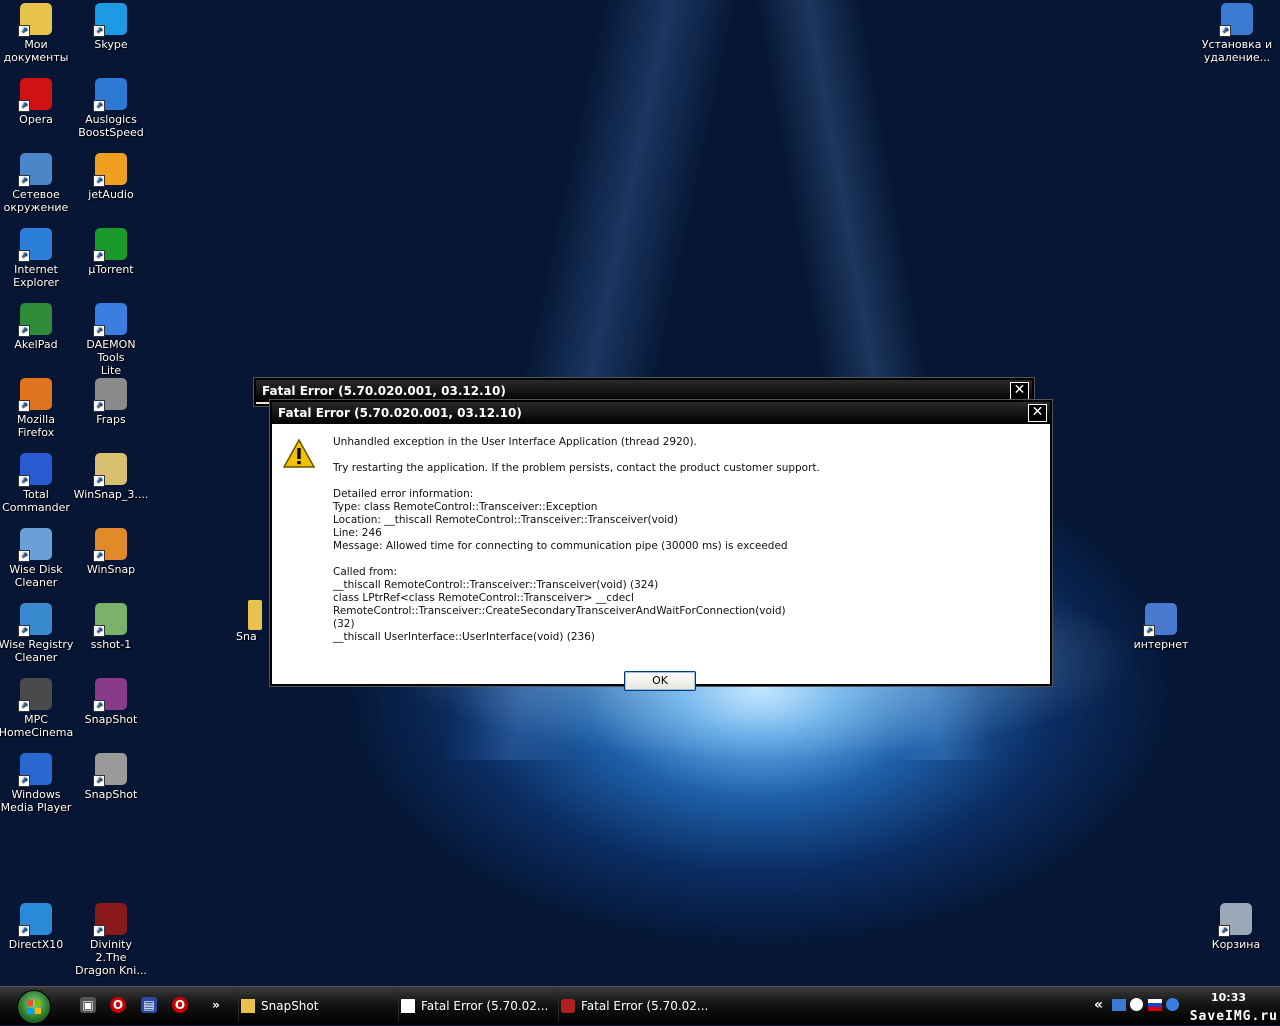 The width and height of the screenshot is (1280, 1026). I want to click on desktop-icon-label: Auslogics BoostSpeed, so click(111, 126).